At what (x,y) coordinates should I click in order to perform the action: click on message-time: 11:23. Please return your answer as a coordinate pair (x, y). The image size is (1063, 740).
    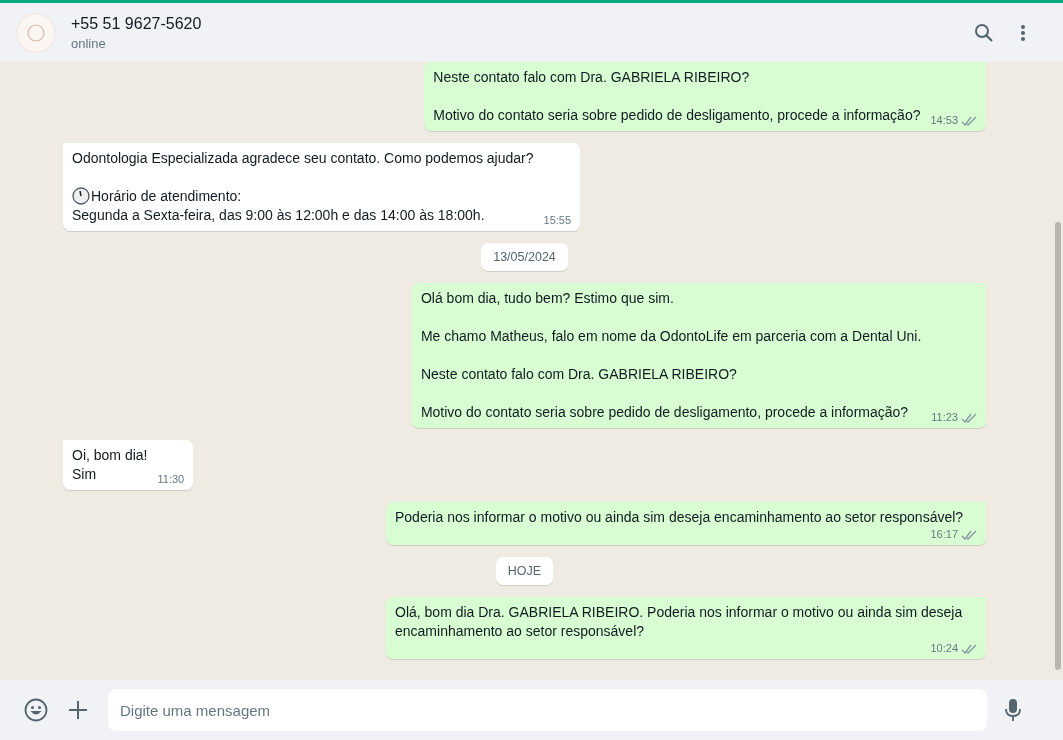
    Looking at the image, I should click on (944, 417).